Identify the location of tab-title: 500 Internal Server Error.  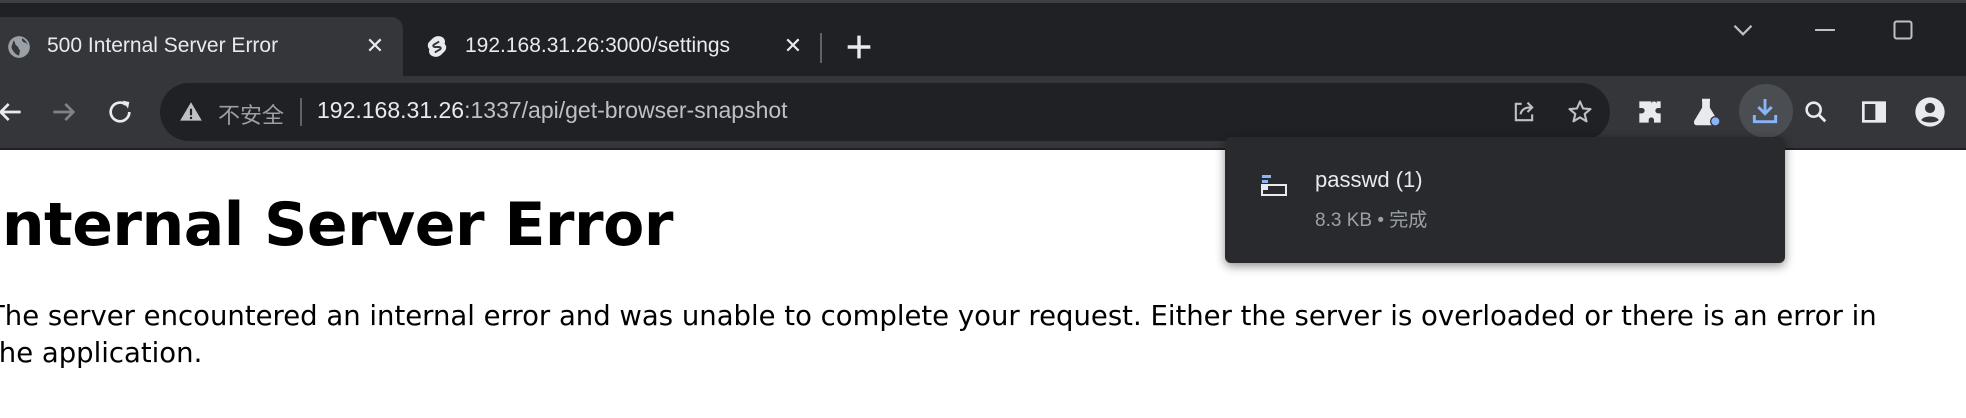
(163, 45).